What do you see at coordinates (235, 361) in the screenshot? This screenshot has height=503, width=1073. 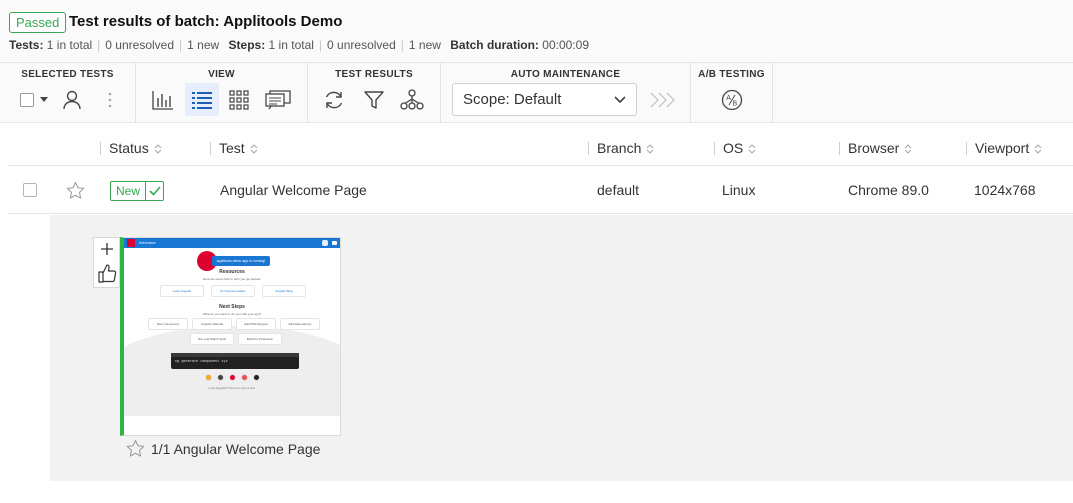 I see `thumbnail-terminal: ng generate component xyz` at bounding box center [235, 361].